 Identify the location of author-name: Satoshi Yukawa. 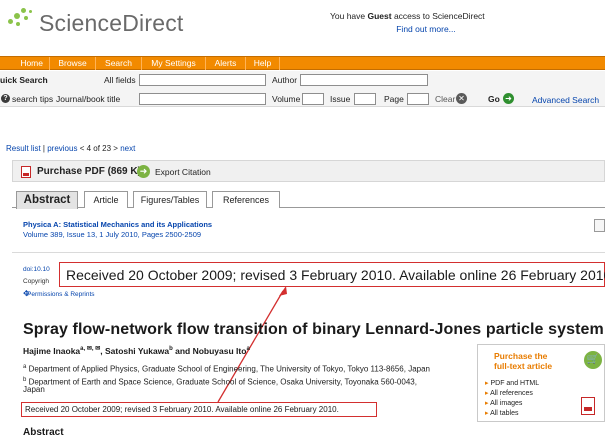
(137, 351).